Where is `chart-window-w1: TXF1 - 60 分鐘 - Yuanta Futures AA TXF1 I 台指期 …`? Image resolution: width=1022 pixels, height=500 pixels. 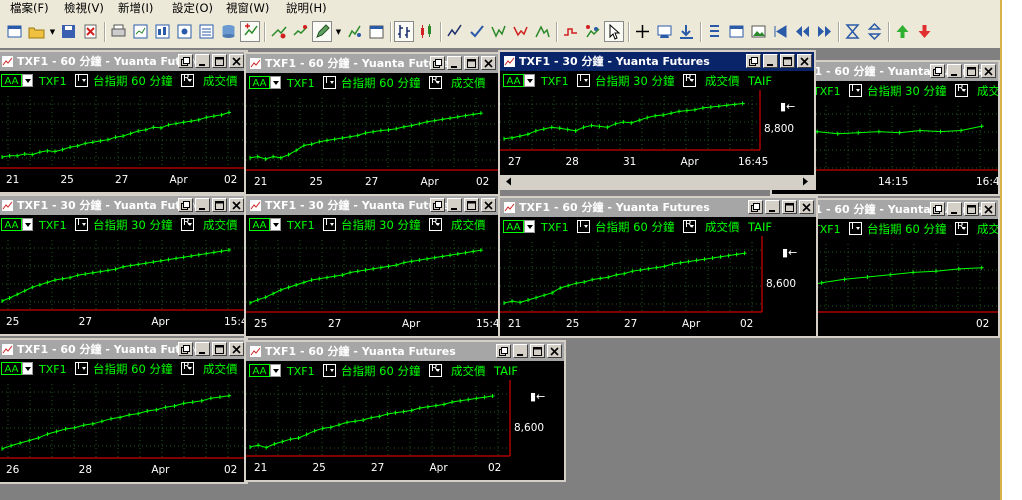 chart-window-w1: TXF1 - 60 分鐘 - Yuanta Futures AA TXF1 I 台指期 … is located at coordinates (124, 122).